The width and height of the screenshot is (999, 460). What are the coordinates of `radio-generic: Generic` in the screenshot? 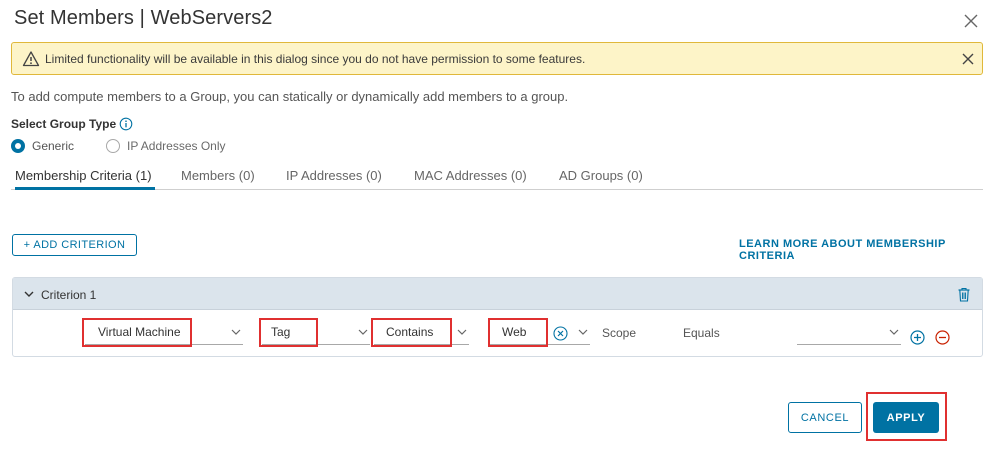 It's located at (42, 146).